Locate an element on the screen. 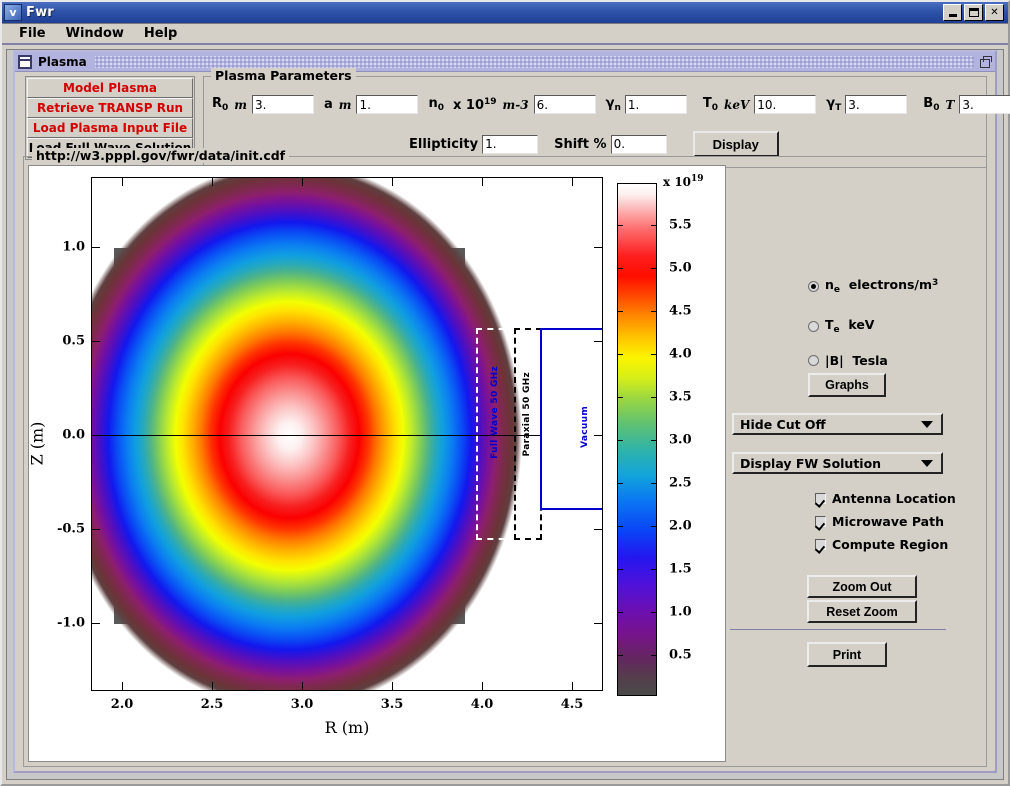 This screenshot has width=1010, height=786. menu-file: File is located at coordinates (32, 33).